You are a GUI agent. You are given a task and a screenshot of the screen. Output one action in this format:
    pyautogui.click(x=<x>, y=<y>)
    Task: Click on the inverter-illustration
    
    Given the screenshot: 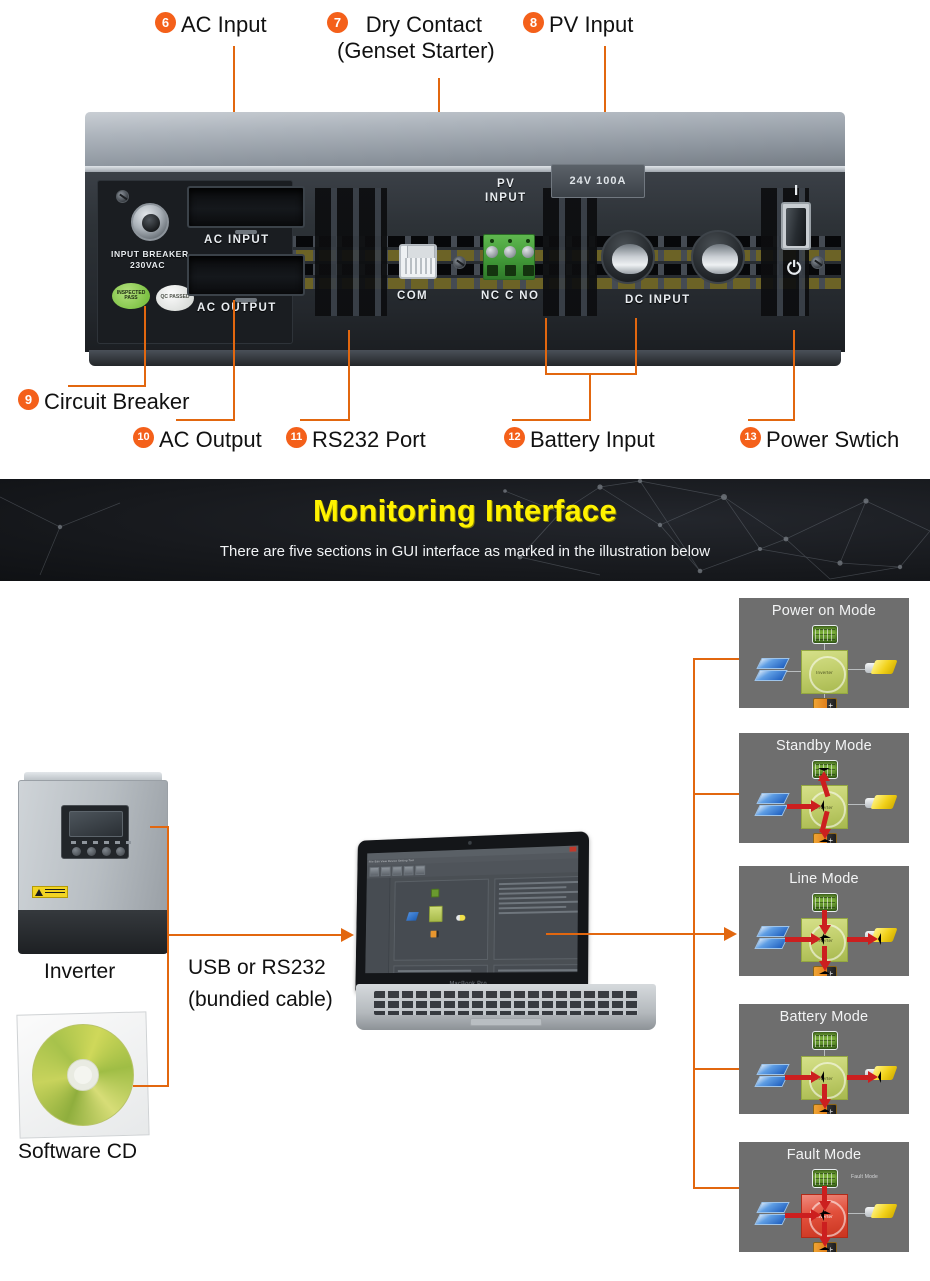 What is the action you would take?
    pyautogui.click(x=93, y=865)
    